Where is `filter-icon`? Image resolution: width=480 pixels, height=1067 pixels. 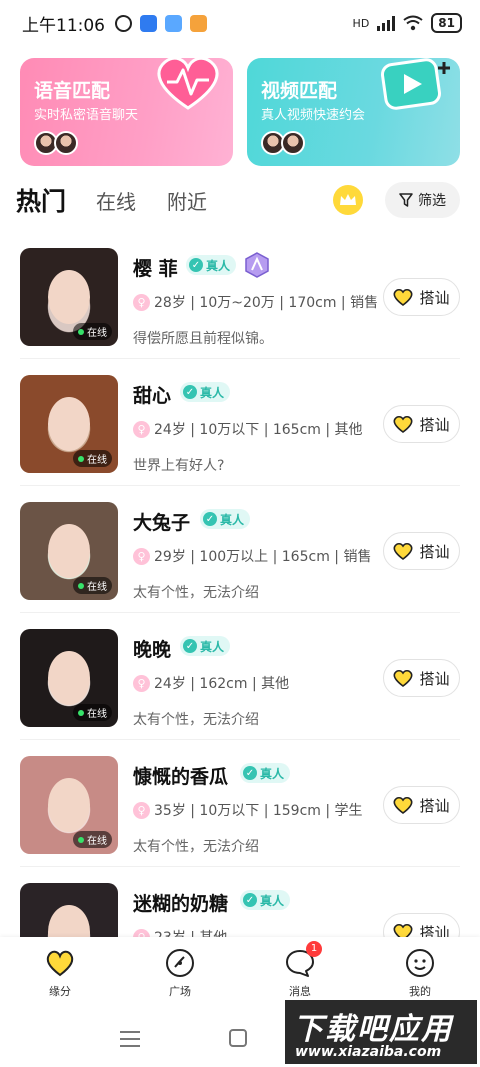 filter-icon is located at coordinates (406, 200).